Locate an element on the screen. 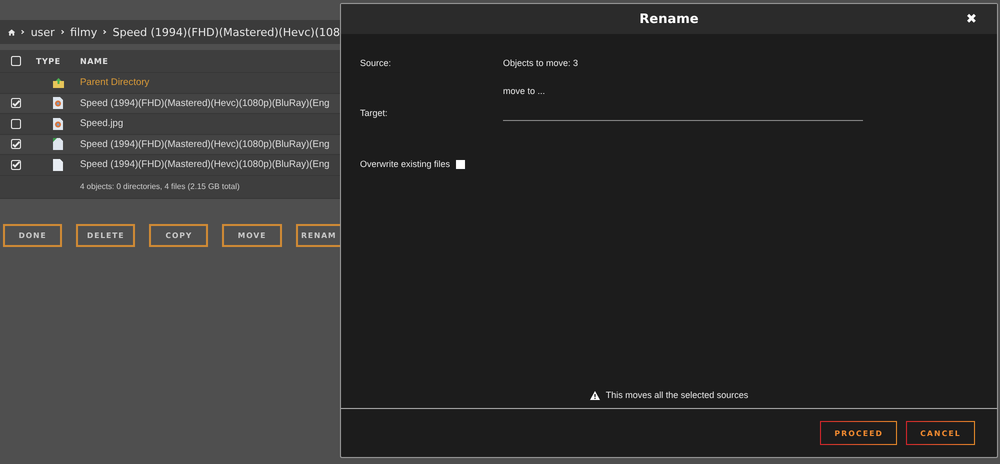 Image resolution: width=1000 pixels, height=464 pixels. breadcrumb-item: Speed (1994)(FHD)(Mastered)(Hevc)(108 is located at coordinates (226, 32).